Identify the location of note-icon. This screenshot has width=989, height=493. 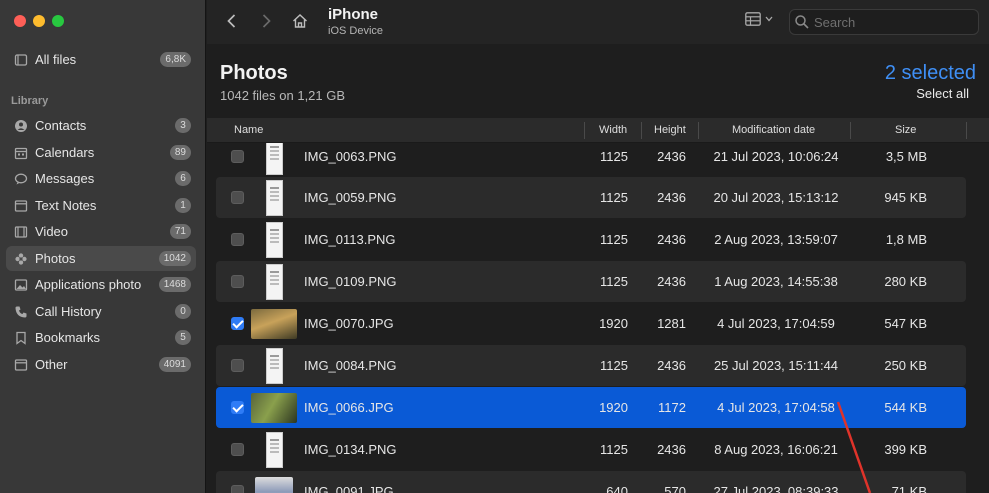
(21, 206).